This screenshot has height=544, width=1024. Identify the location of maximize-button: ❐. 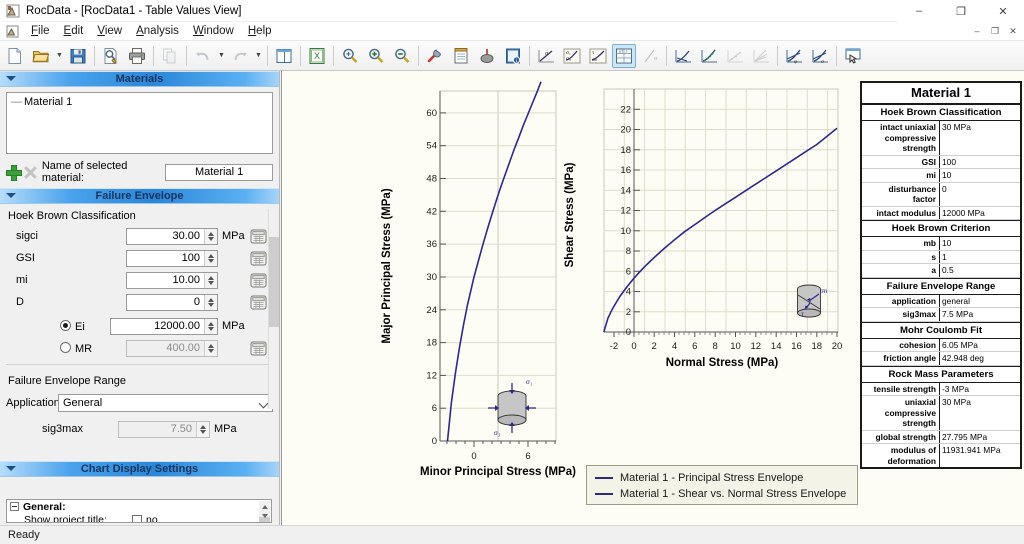
(961, 11).